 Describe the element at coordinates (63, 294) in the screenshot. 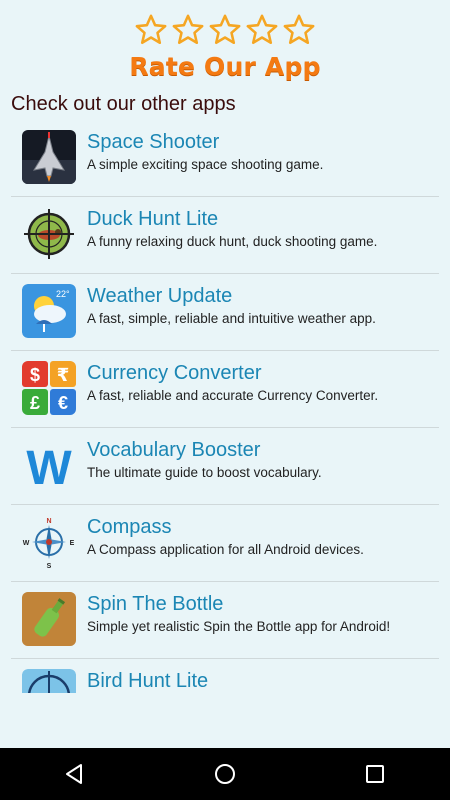

I see `weather-icon-temp: 22°` at that location.